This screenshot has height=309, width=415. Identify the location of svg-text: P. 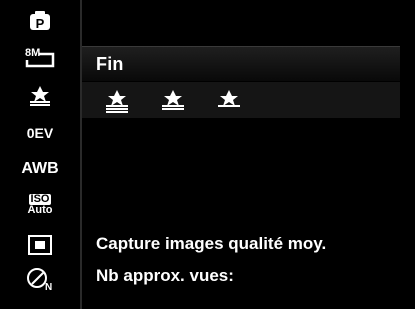
(40, 23).